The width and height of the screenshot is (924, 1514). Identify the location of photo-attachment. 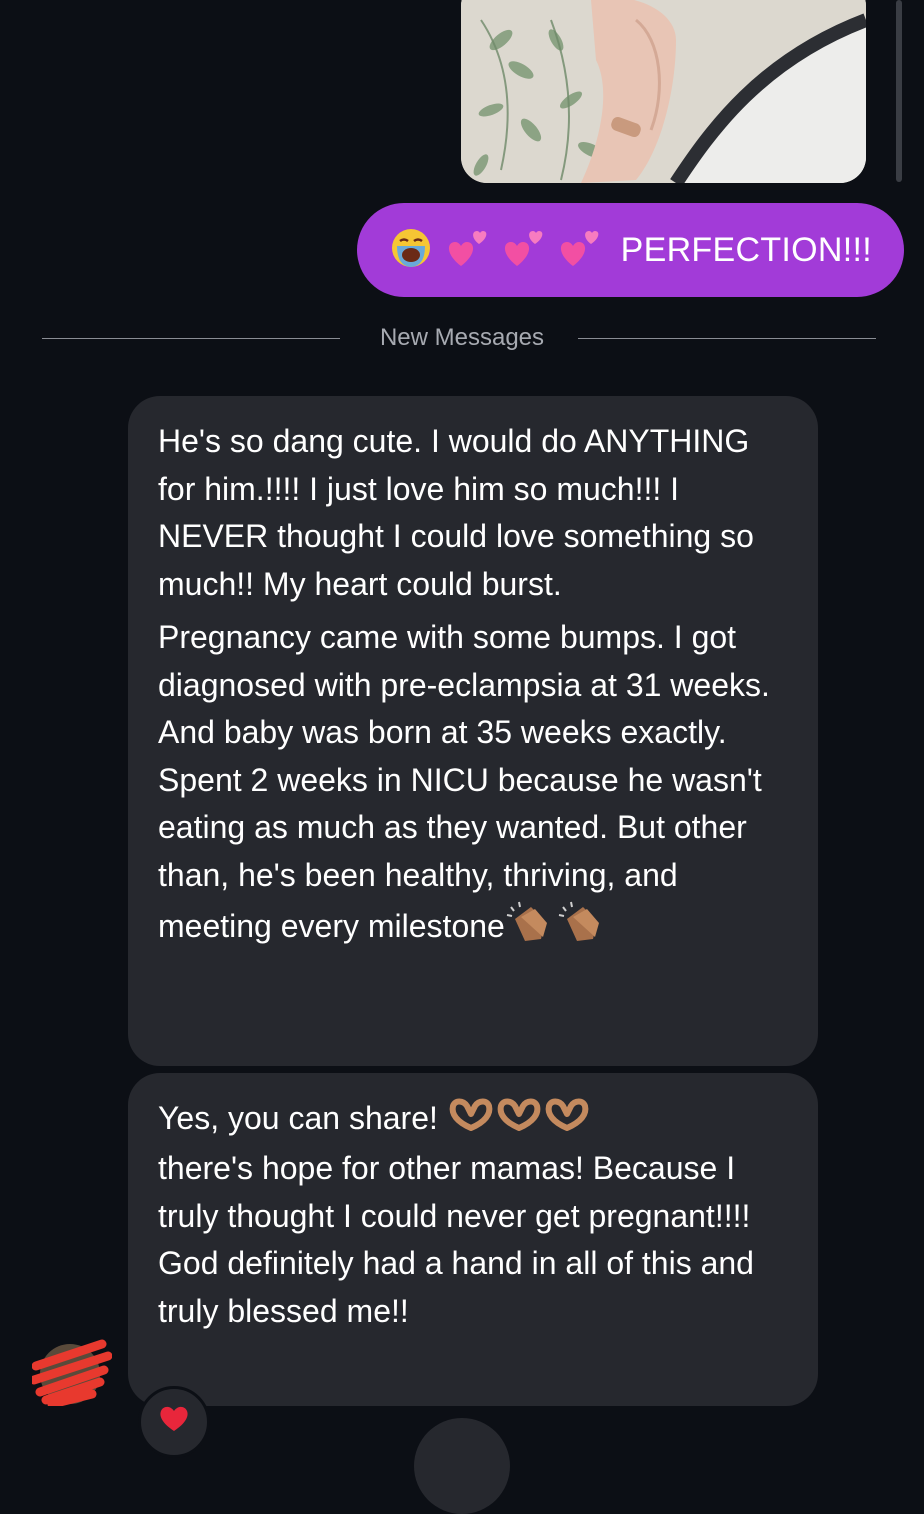
(663, 91).